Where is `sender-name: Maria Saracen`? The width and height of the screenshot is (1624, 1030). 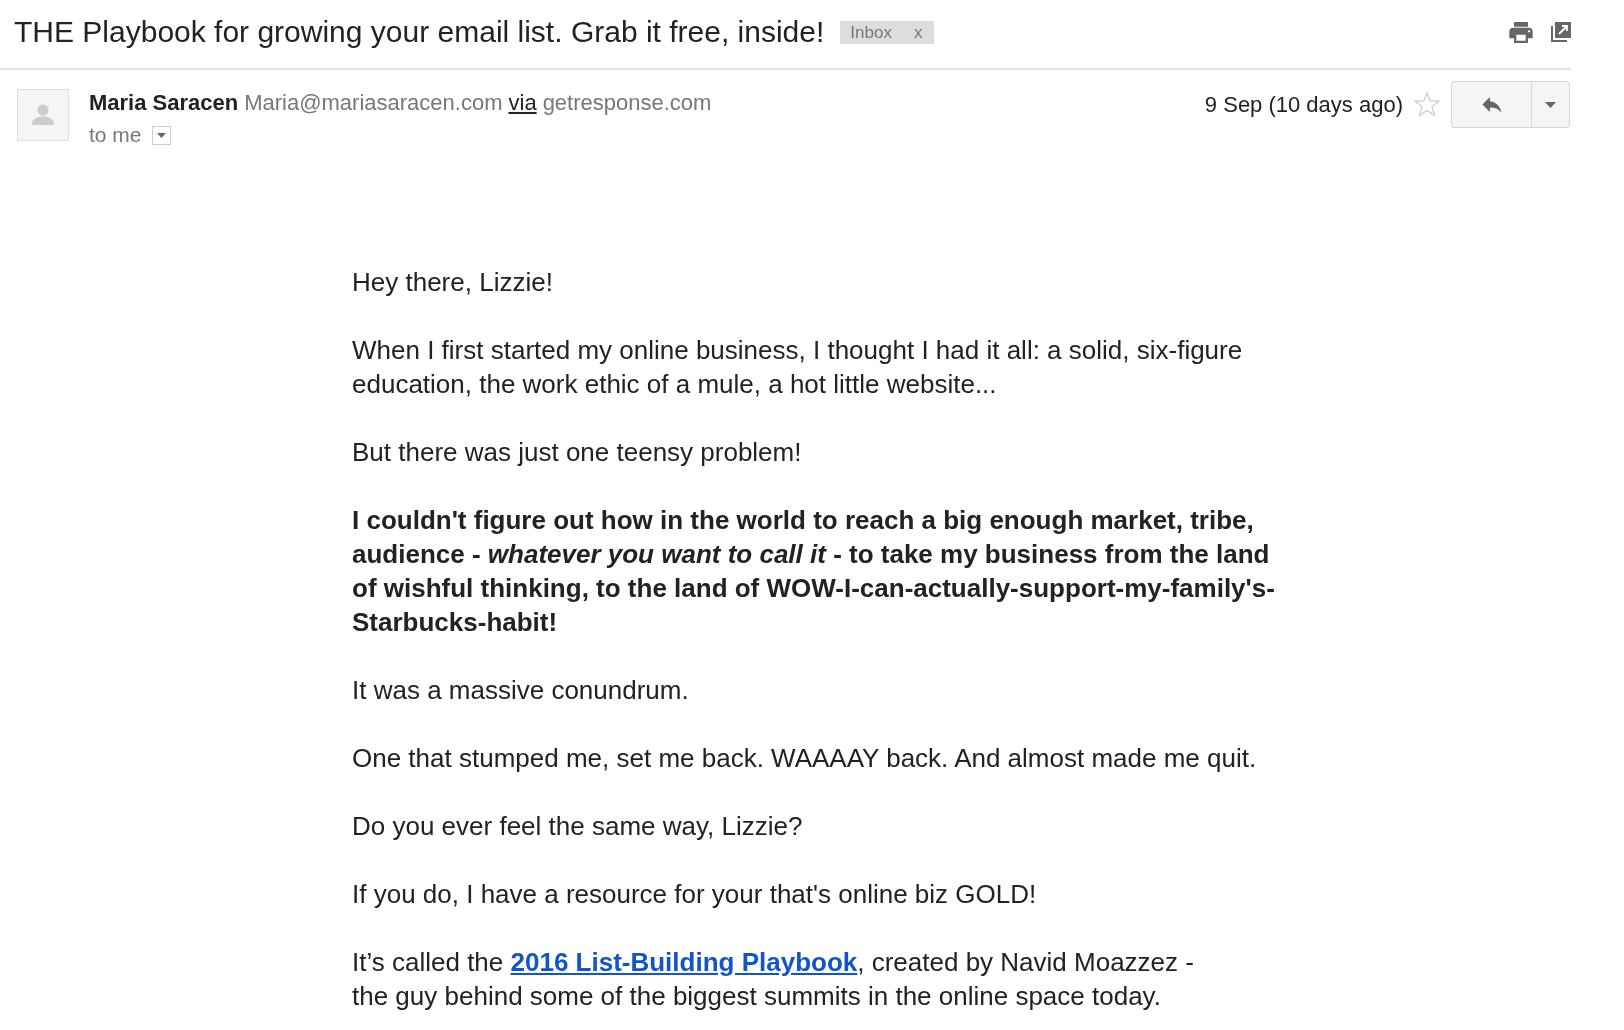 sender-name: Maria Saracen is located at coordinates (164, 103).